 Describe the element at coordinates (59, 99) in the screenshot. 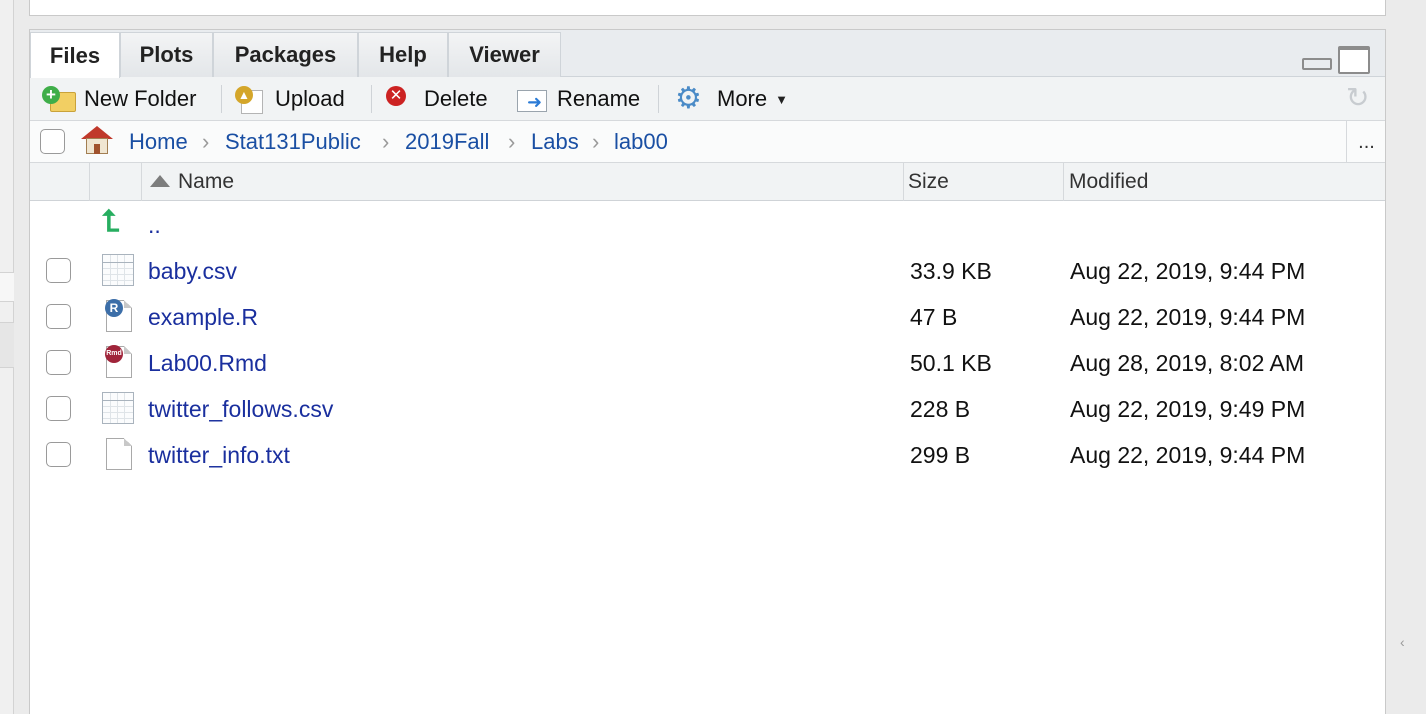

I see `new-folder-icon: +` at that location.